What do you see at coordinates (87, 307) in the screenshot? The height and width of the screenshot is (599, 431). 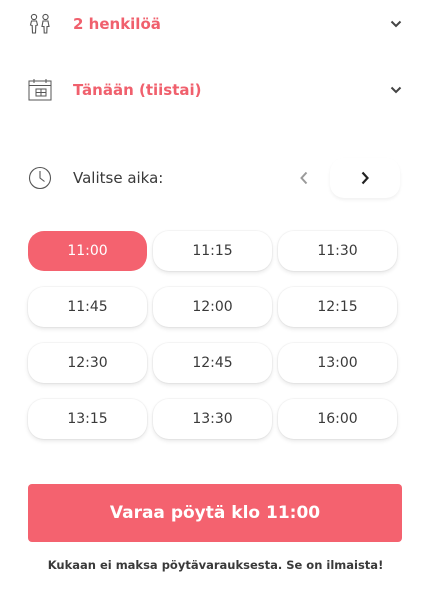 I see `time-slot-button: 11:45` at bounding box center [87, 307].